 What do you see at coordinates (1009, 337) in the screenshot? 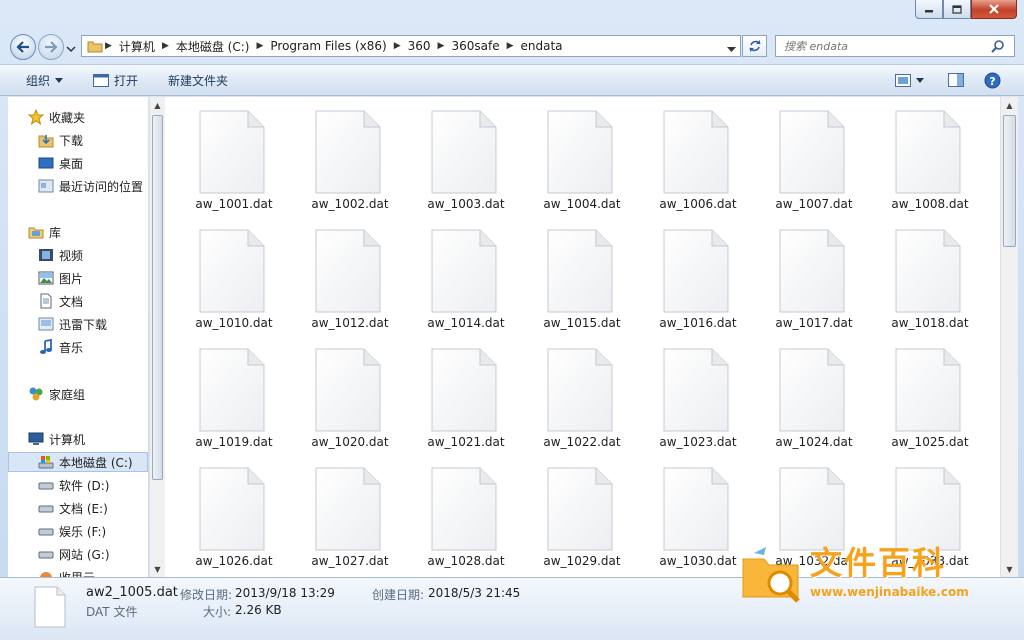
I see `content-scrollbar: ▲ ▼` at bounding box center [1009, 337].